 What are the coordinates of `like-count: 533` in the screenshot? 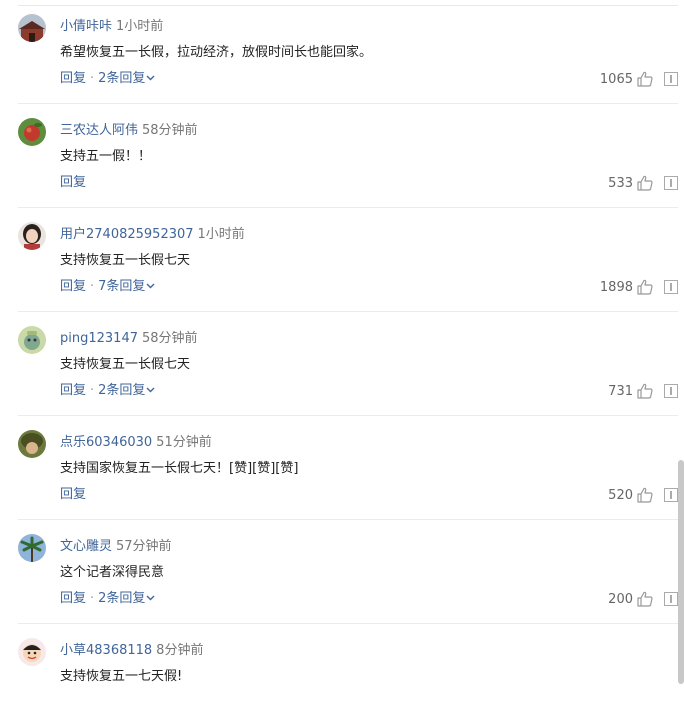 It's located at (620, 183).